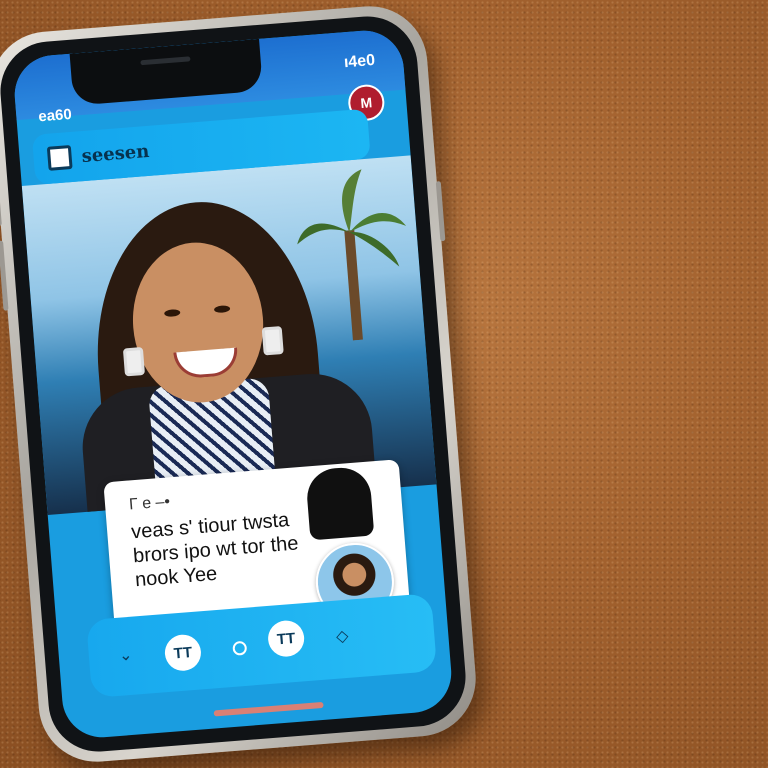 This screenshot has width=768, height=768. I want to click on right-eye, so click(222, 309).